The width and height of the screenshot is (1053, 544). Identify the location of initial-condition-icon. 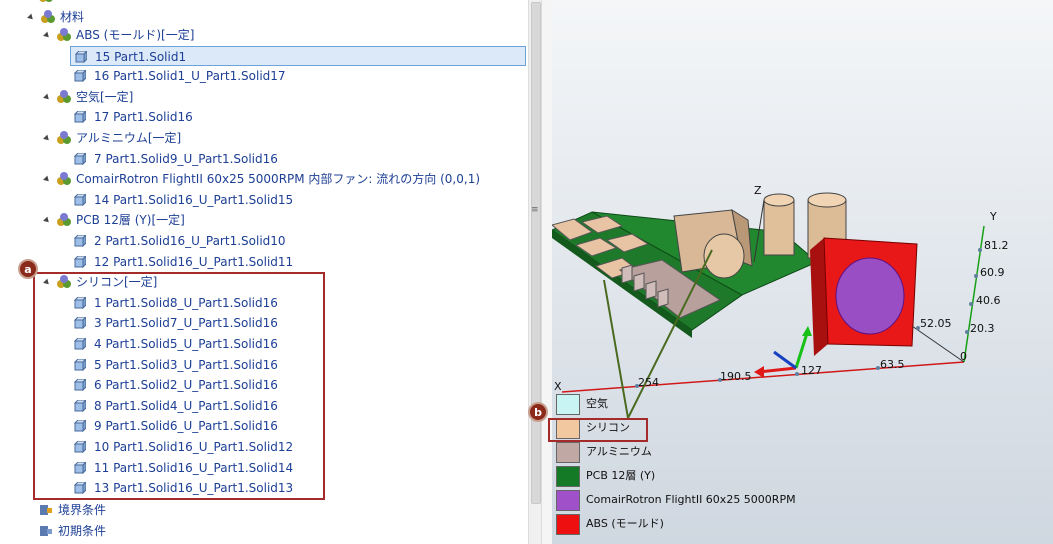
(46, 531).